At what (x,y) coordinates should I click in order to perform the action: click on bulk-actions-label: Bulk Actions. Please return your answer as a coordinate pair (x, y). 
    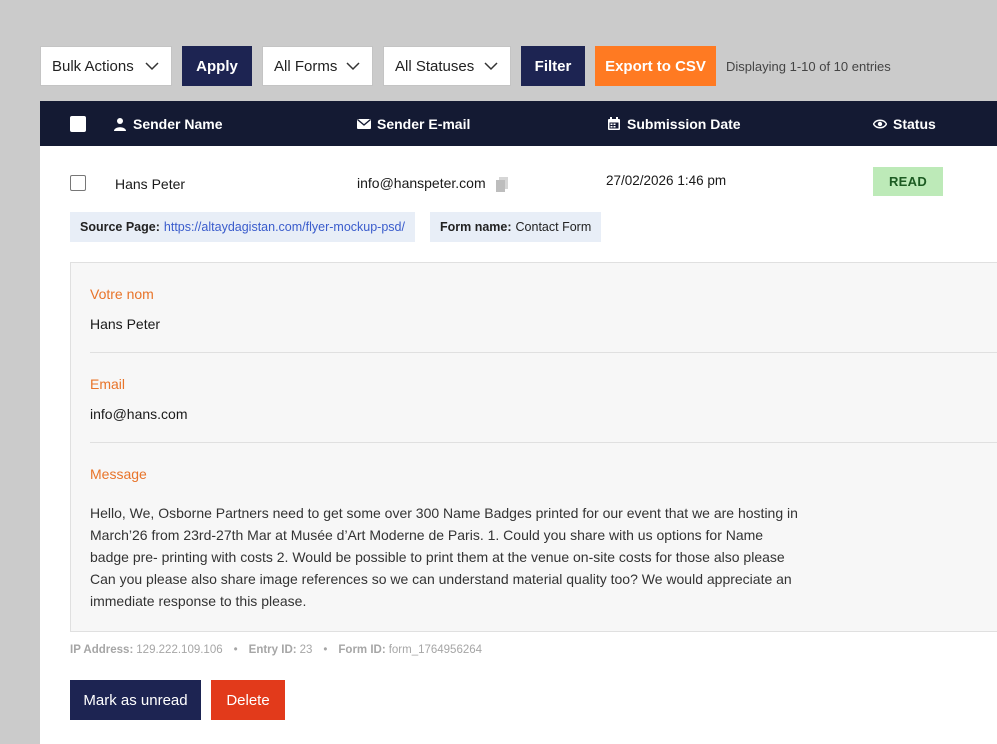
    Looking at the image, I should click on (93, 66).